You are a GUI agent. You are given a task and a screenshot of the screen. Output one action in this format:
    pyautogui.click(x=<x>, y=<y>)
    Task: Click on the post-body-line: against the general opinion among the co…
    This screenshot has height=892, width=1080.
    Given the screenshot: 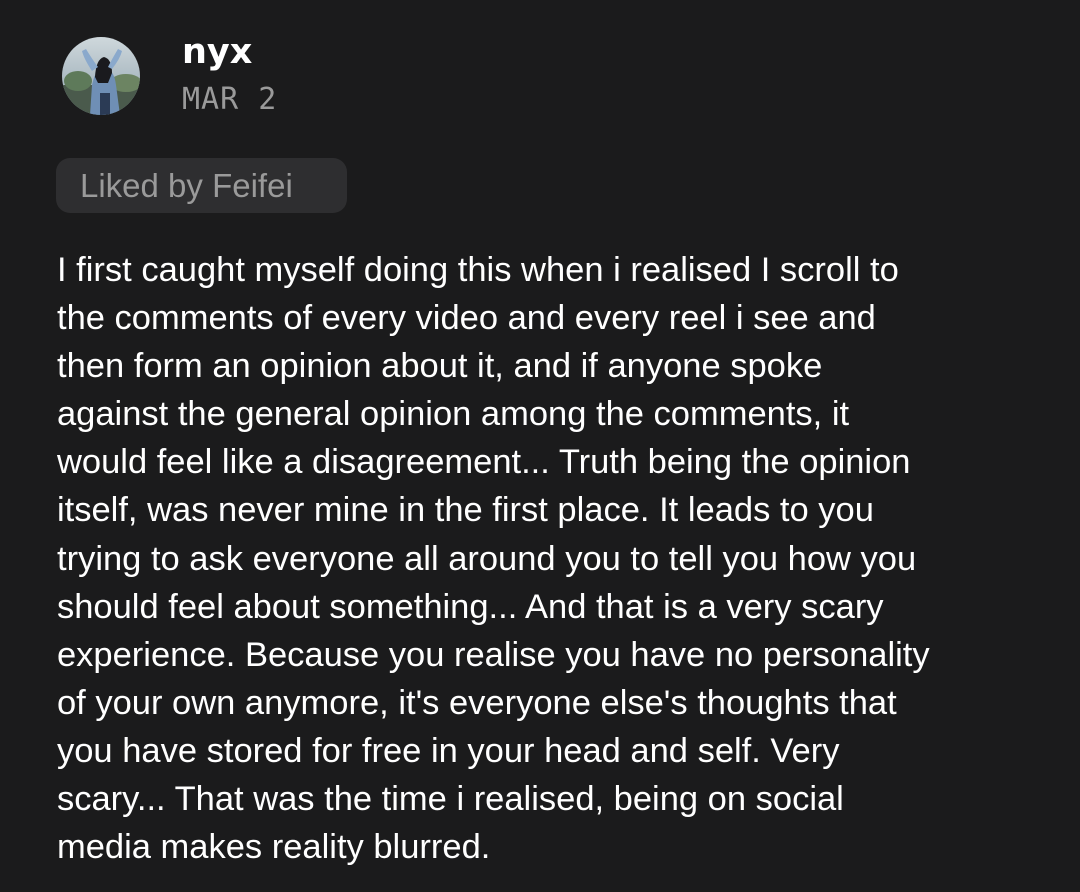 What is the action you would take?
    pyautogui.click(x=453, y=414)
    